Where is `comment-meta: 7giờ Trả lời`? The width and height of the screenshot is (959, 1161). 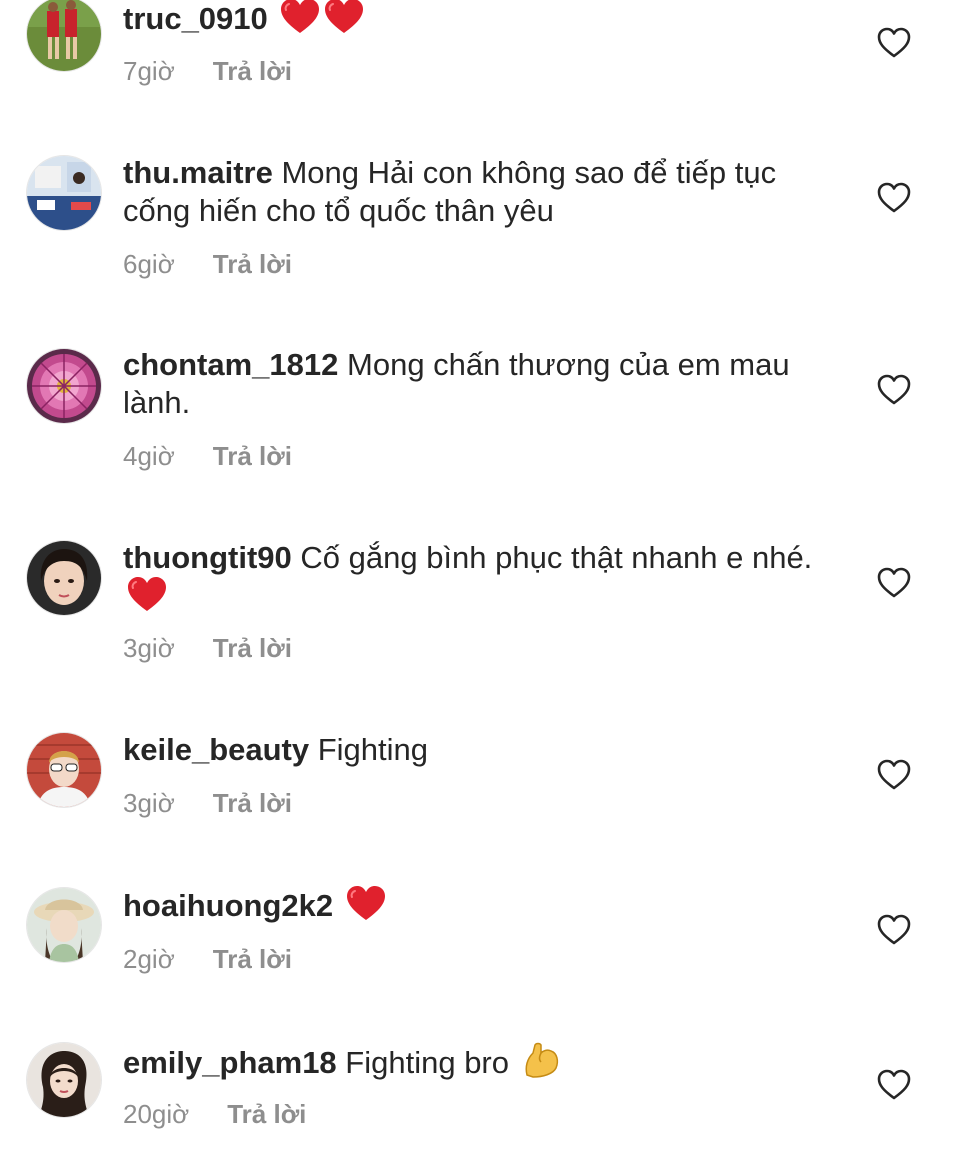 comment-meta: 7giờ Trả lời is located at coordinates (207, 71).